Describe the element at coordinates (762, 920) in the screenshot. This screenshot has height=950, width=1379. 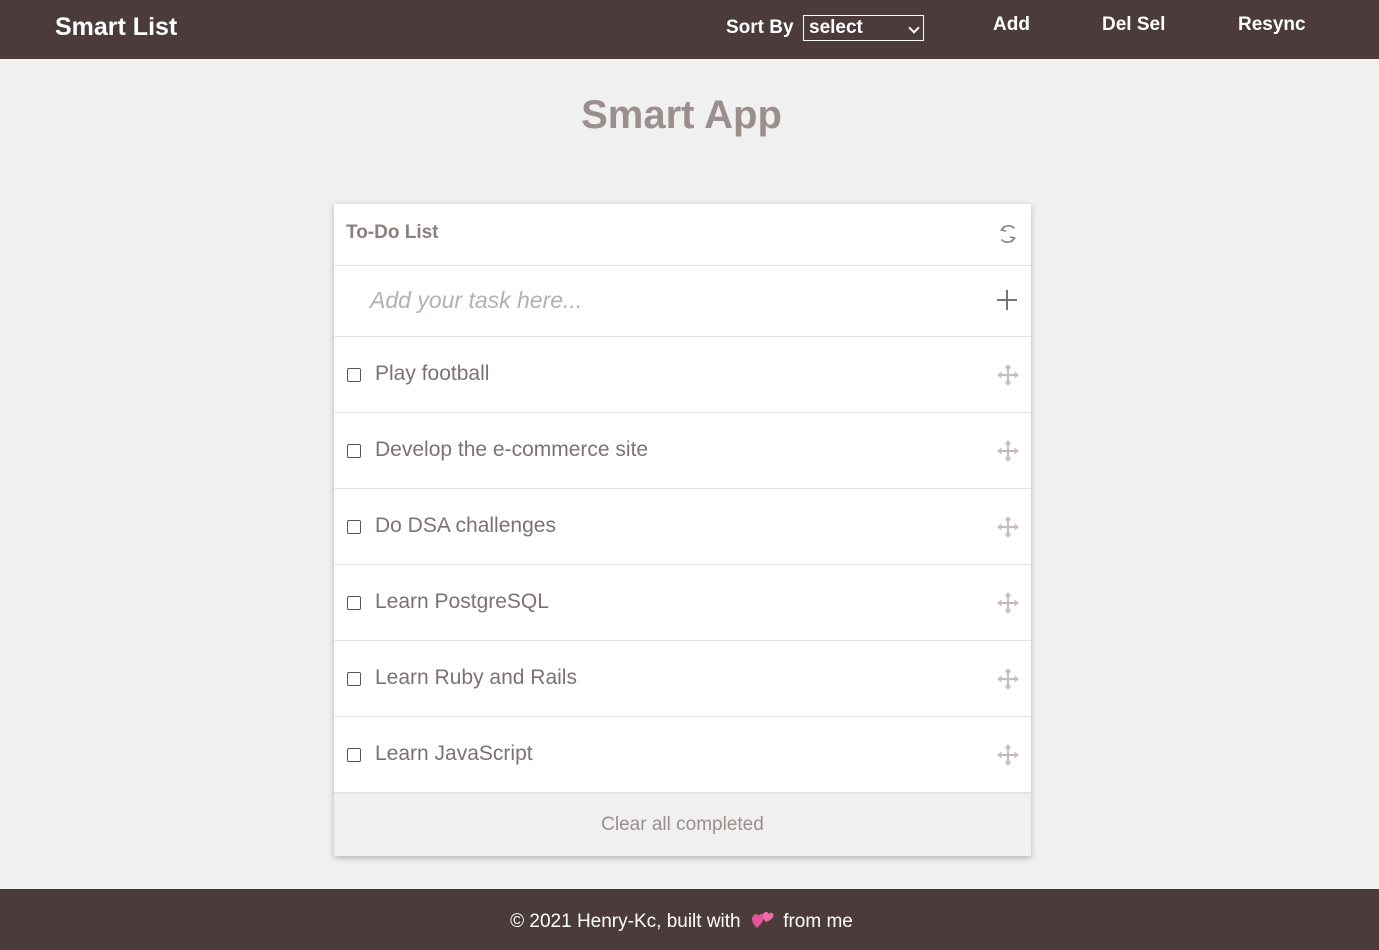
I see `heart-icon` at that location.